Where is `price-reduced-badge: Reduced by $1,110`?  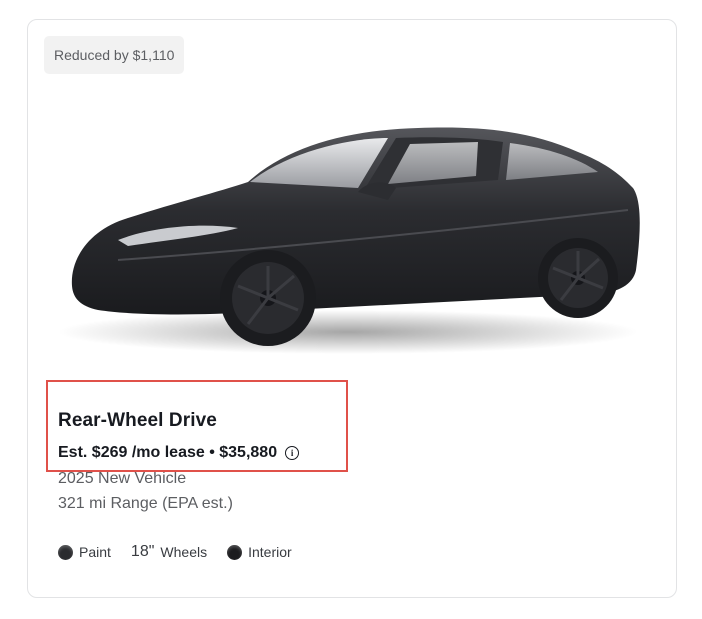 price-reduced-badge: Reduced by $1,110 is located at coordinates (114, 55).